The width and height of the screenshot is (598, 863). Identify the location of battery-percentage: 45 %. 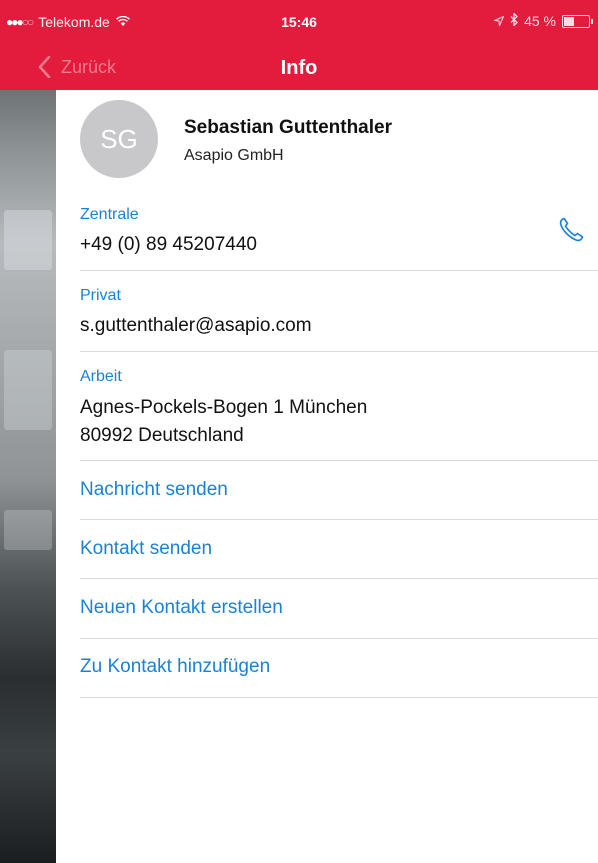
(540, 21).